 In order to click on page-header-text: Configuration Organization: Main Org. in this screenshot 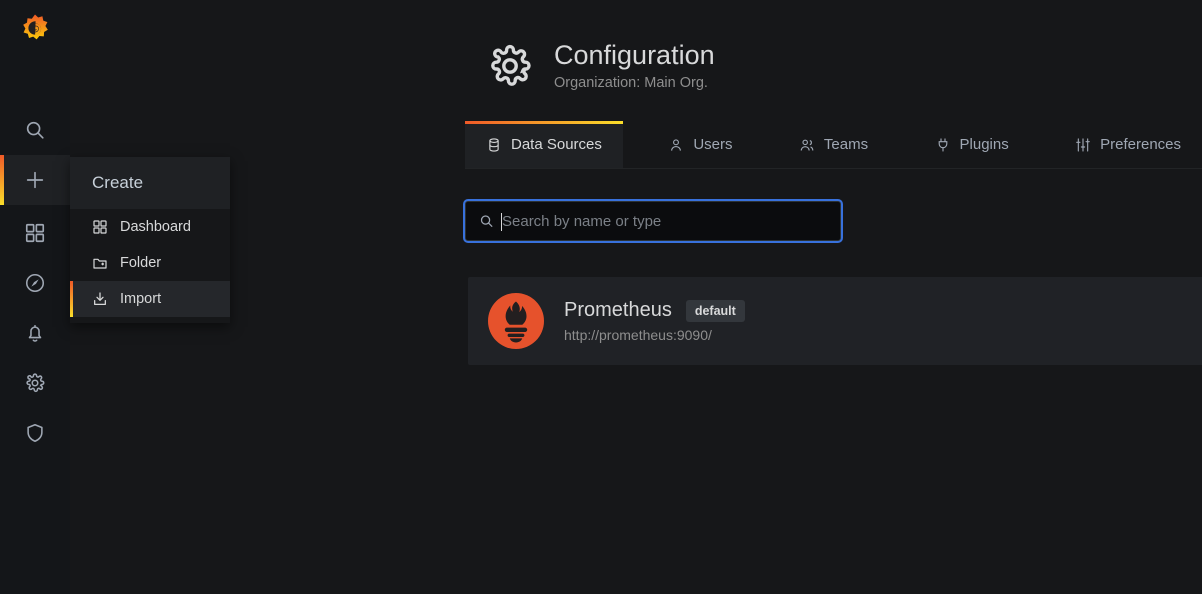, I will do `click(634, 65)`.